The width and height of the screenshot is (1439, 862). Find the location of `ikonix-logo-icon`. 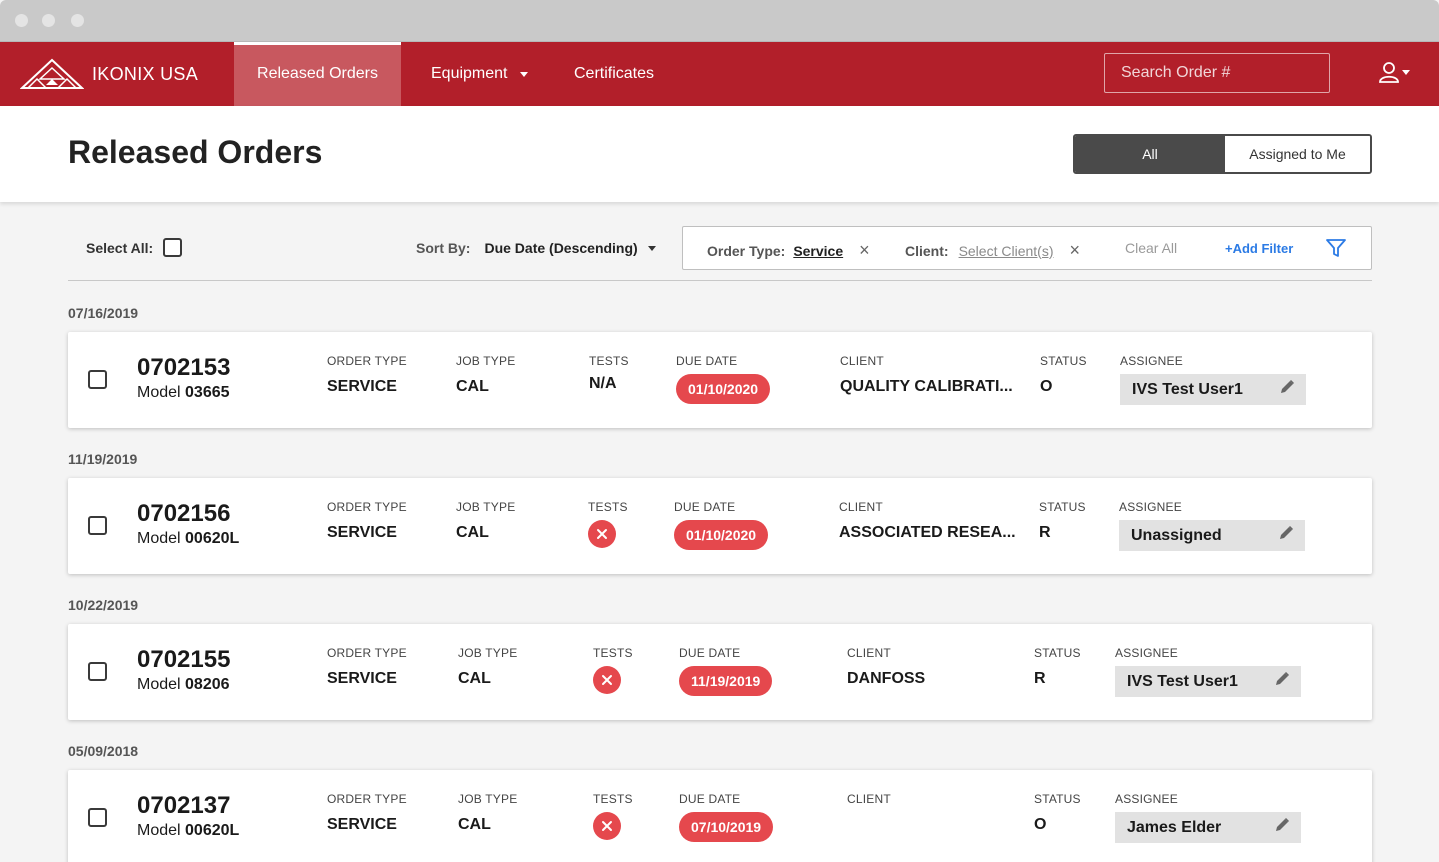

ikonix-logo-icon is located at coordinates (52, 73).